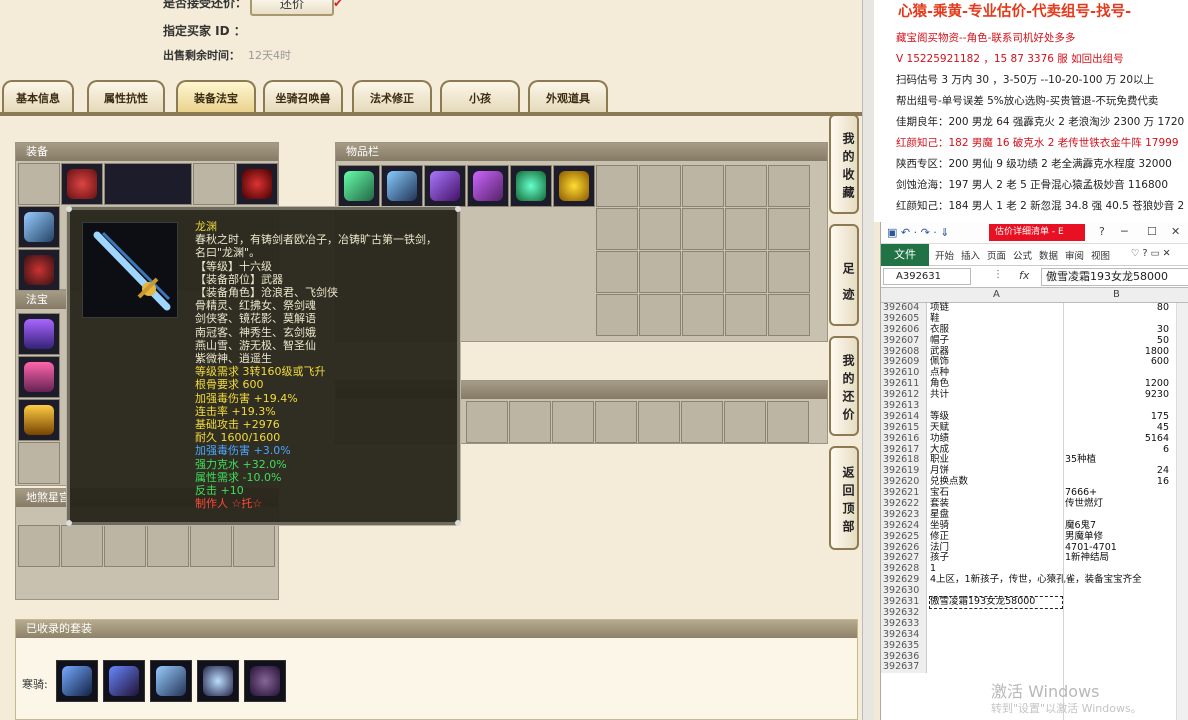 This screenshot has width=1188, height=720. I want to click on back-to-top-button: 返回顶部, so click(844, 498).